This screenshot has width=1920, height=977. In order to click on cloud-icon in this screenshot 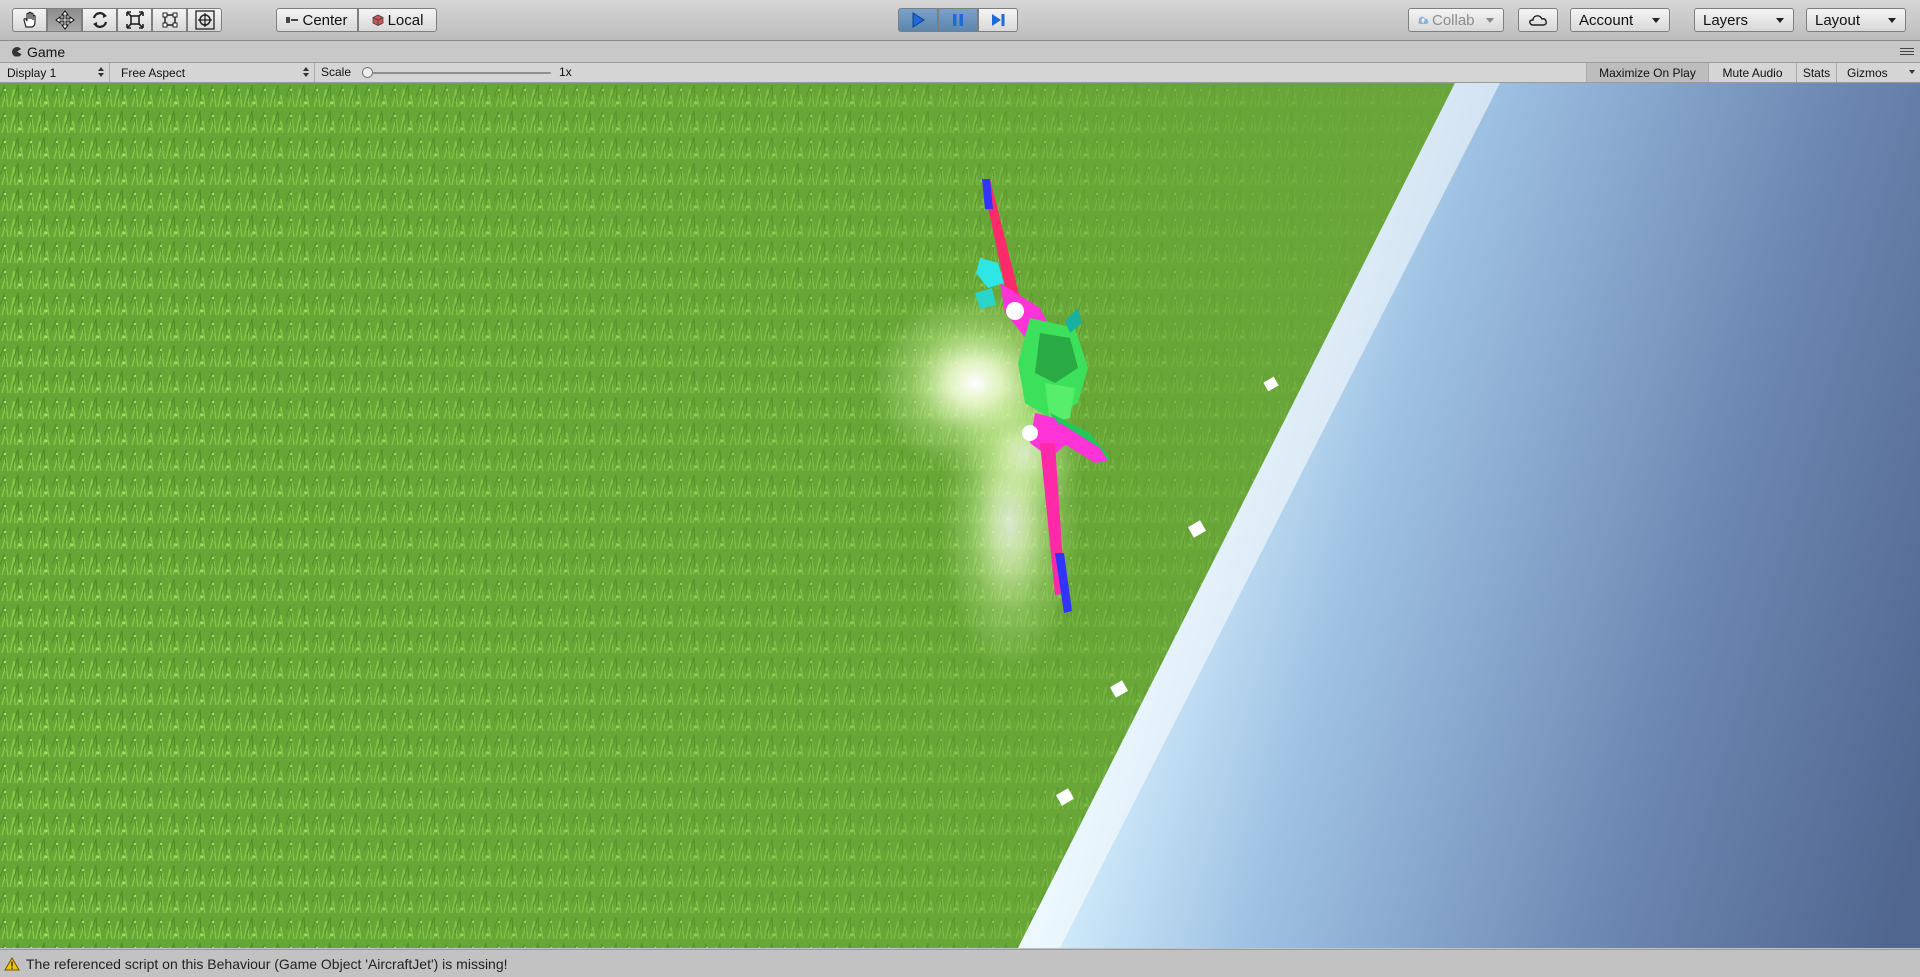, I will do `click(1538, 20)`.